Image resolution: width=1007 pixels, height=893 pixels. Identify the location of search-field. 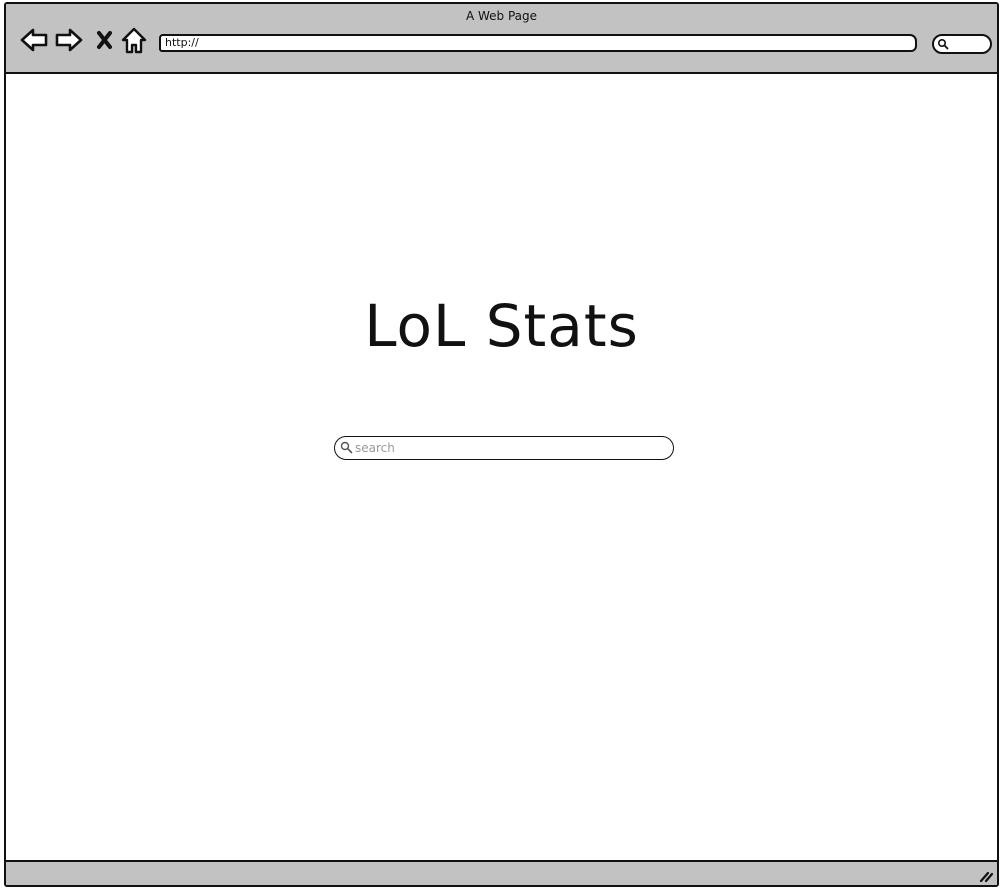
(504, 448).